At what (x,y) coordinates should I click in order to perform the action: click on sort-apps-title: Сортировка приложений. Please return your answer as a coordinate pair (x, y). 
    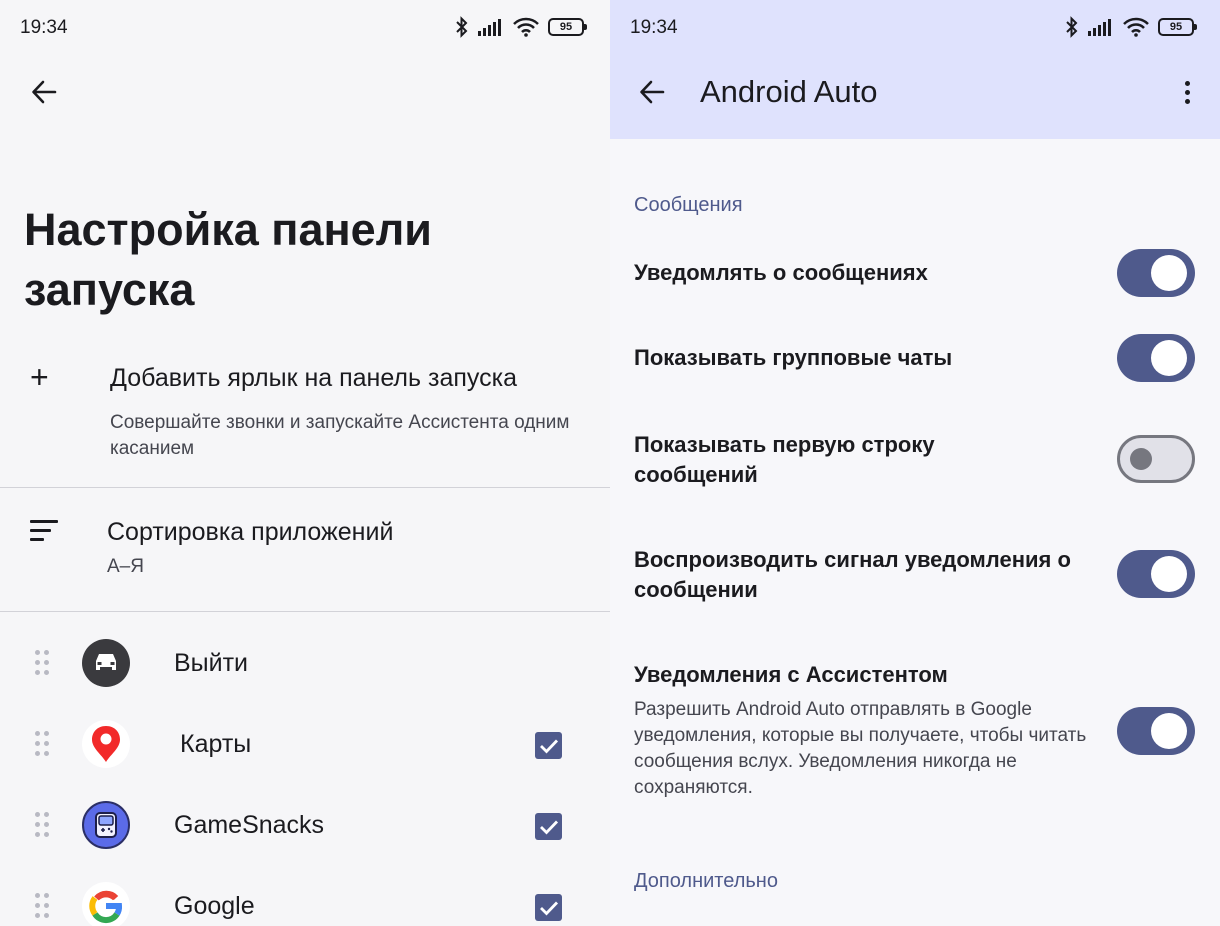
    Looking at the image, I should click on (250, 532).